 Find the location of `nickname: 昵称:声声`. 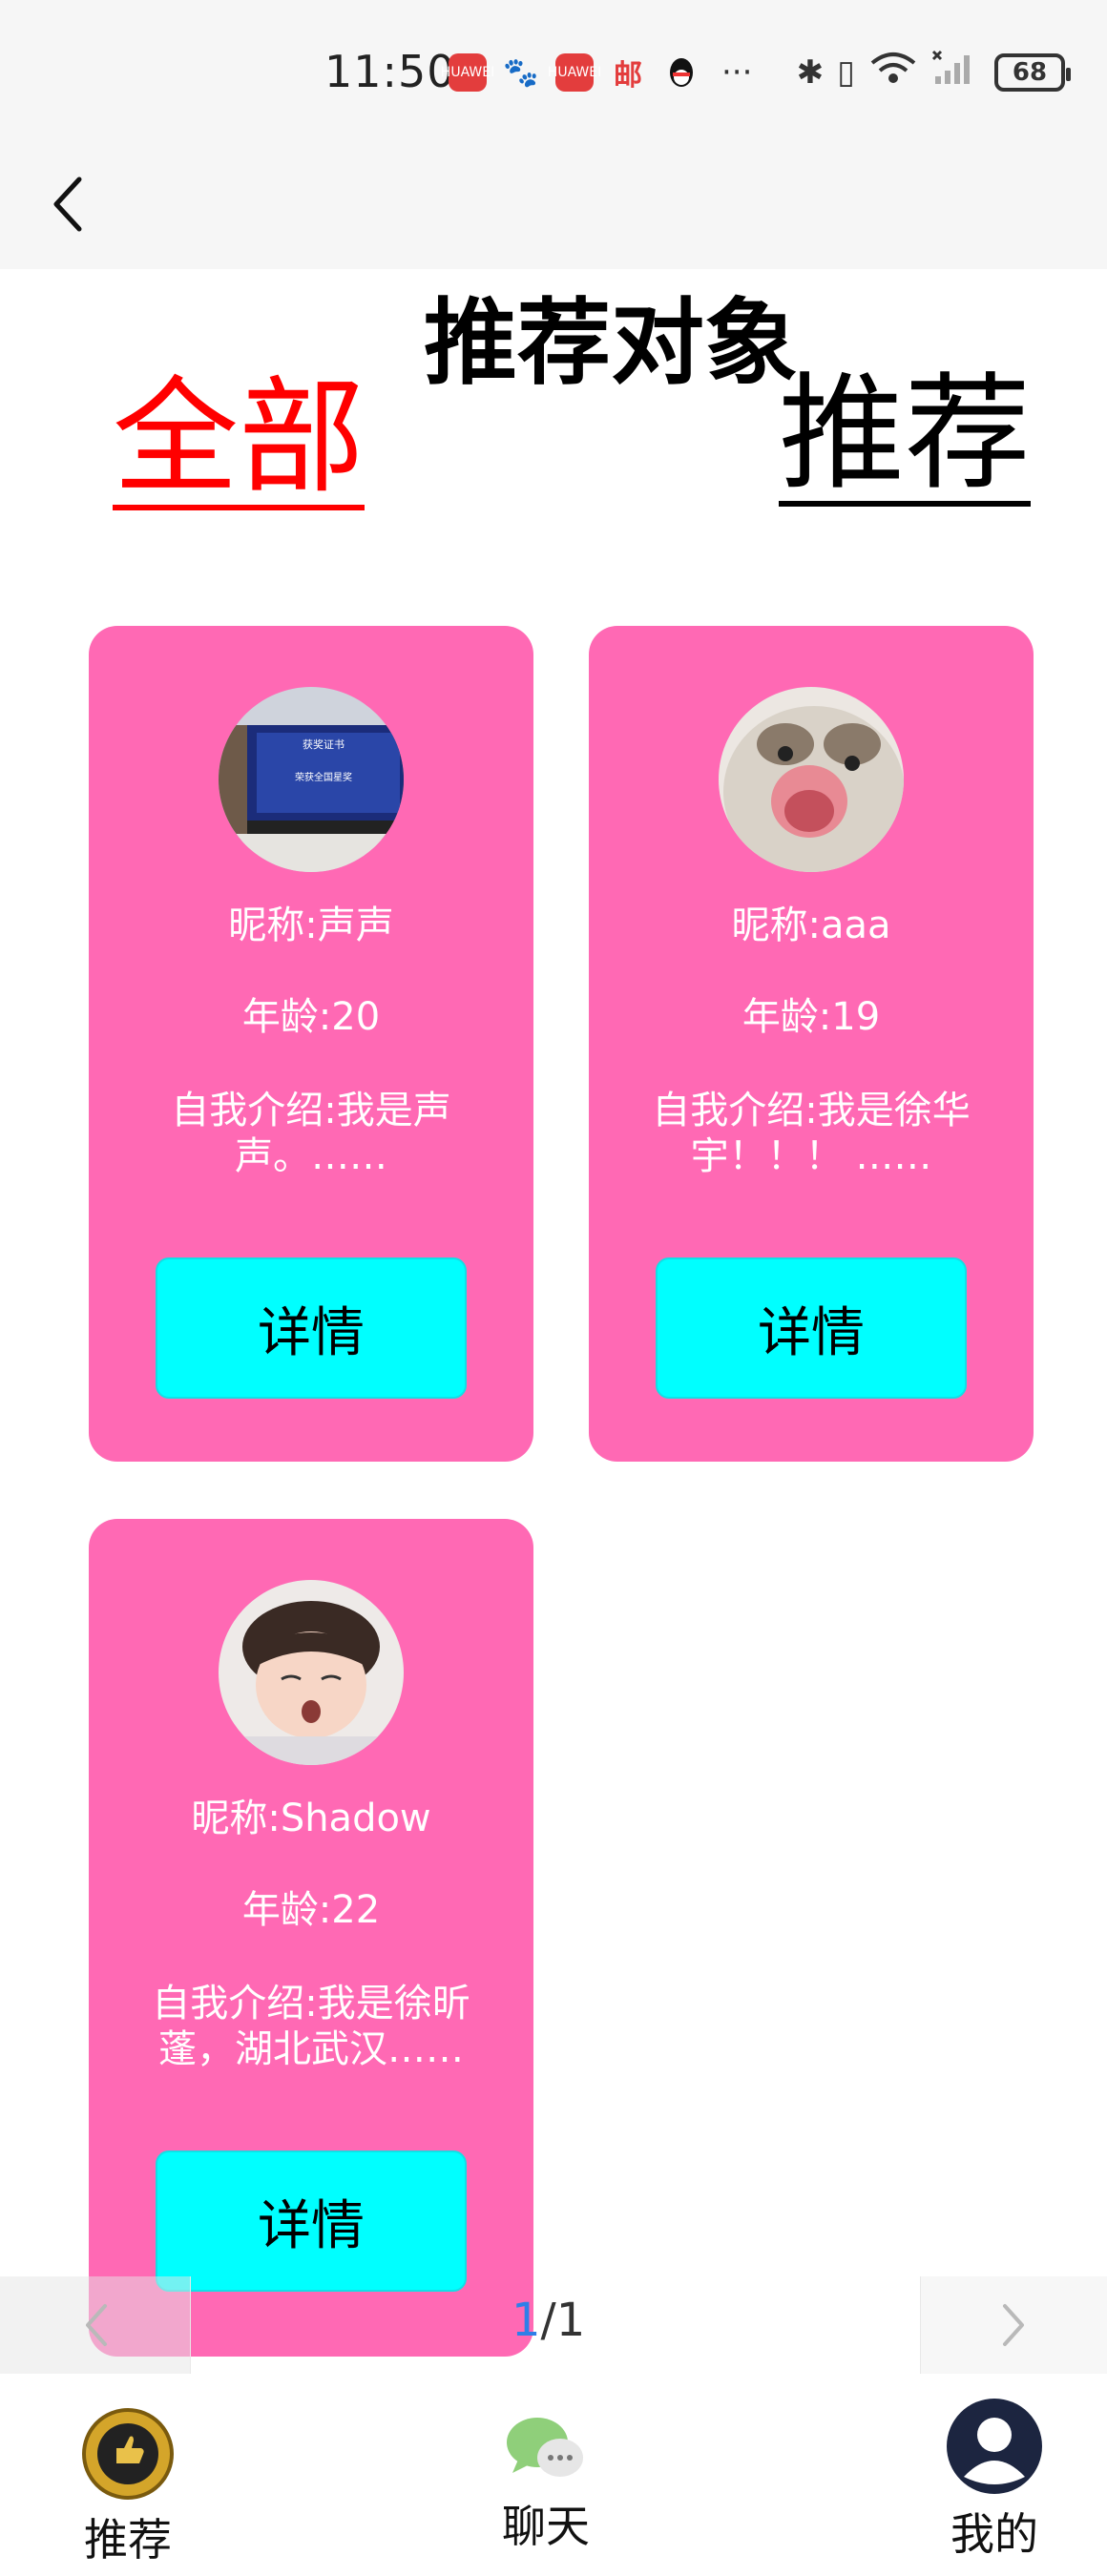

nickname: 昵称:声声 is located at coordinates (311, 925).